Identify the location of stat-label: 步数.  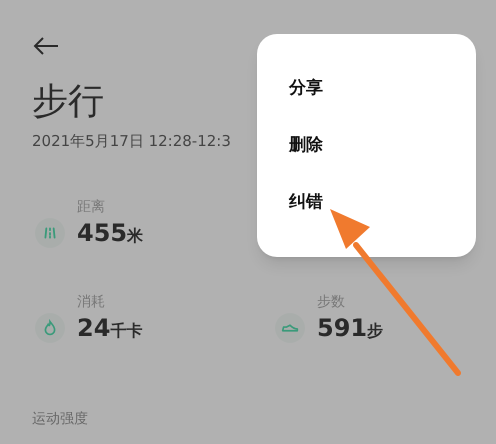
(331, 302).